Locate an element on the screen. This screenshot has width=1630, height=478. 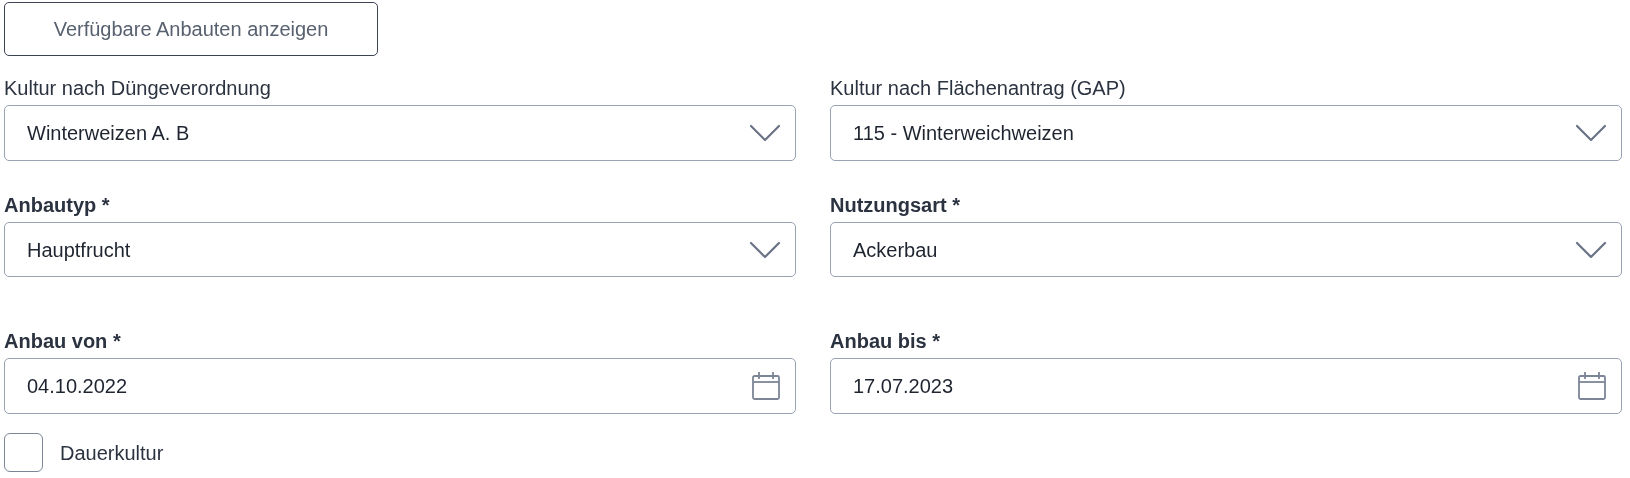
dropdown: 115 - Winterweichweizen is located at coordinates (1226, 133).